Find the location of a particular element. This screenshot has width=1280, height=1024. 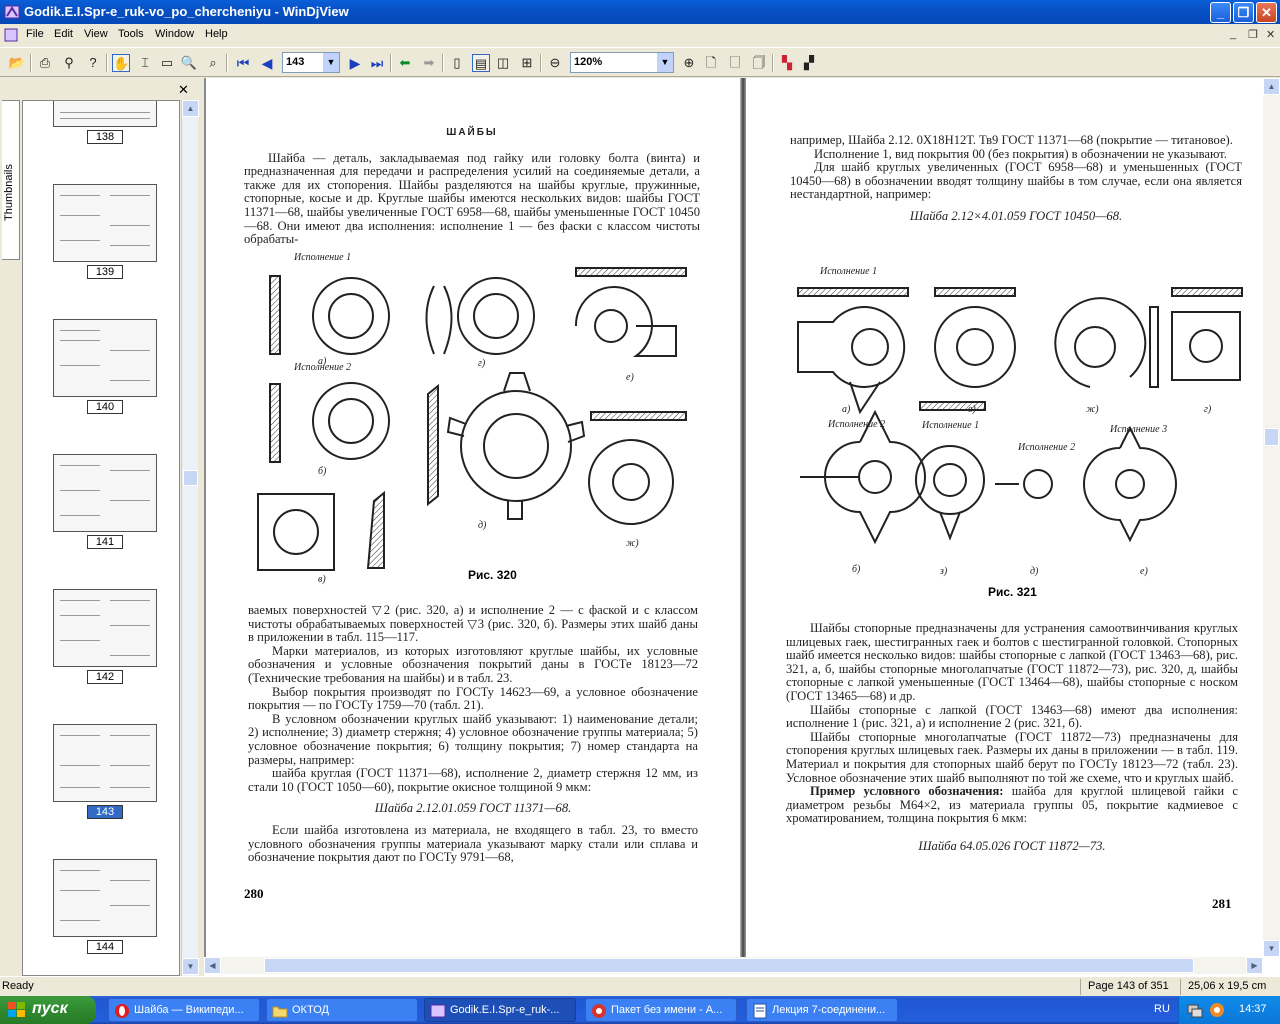

display-color-icon: ▚ is located at coordinates (787, 63).